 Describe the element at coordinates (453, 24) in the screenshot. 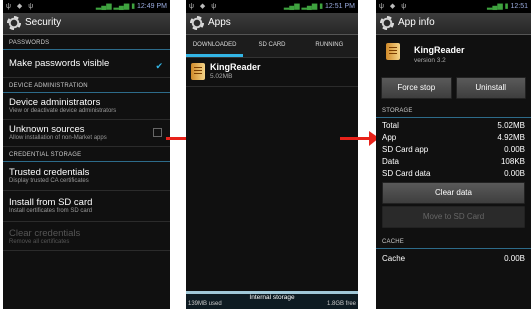

I see `action-bar: App info` at that location.